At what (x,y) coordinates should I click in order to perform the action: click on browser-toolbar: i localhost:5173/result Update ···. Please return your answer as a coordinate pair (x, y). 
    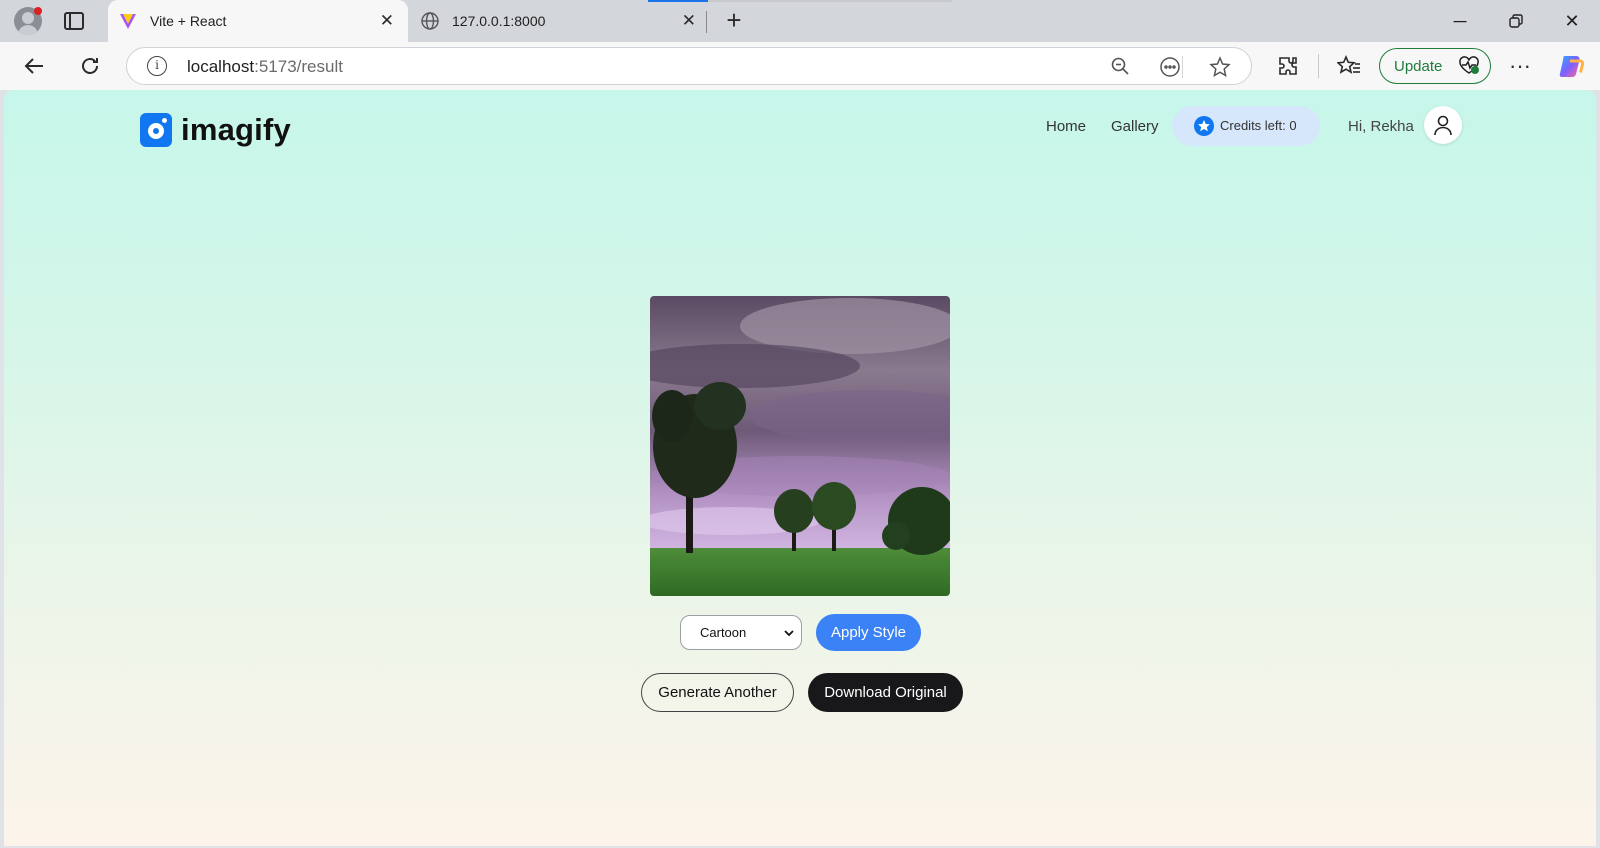
    Looking at the image, I should click on (800, 66).